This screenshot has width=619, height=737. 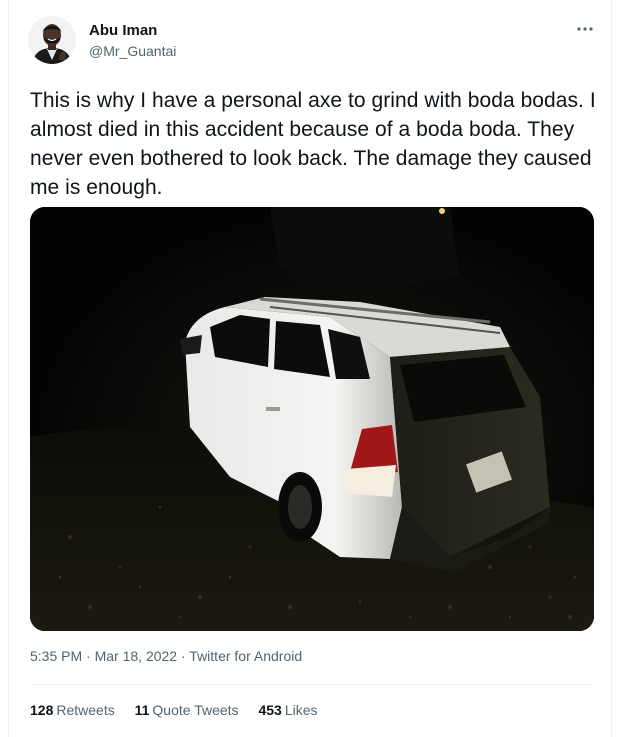 I want to click on retweets-count: 128, so click(x=42, y=710).